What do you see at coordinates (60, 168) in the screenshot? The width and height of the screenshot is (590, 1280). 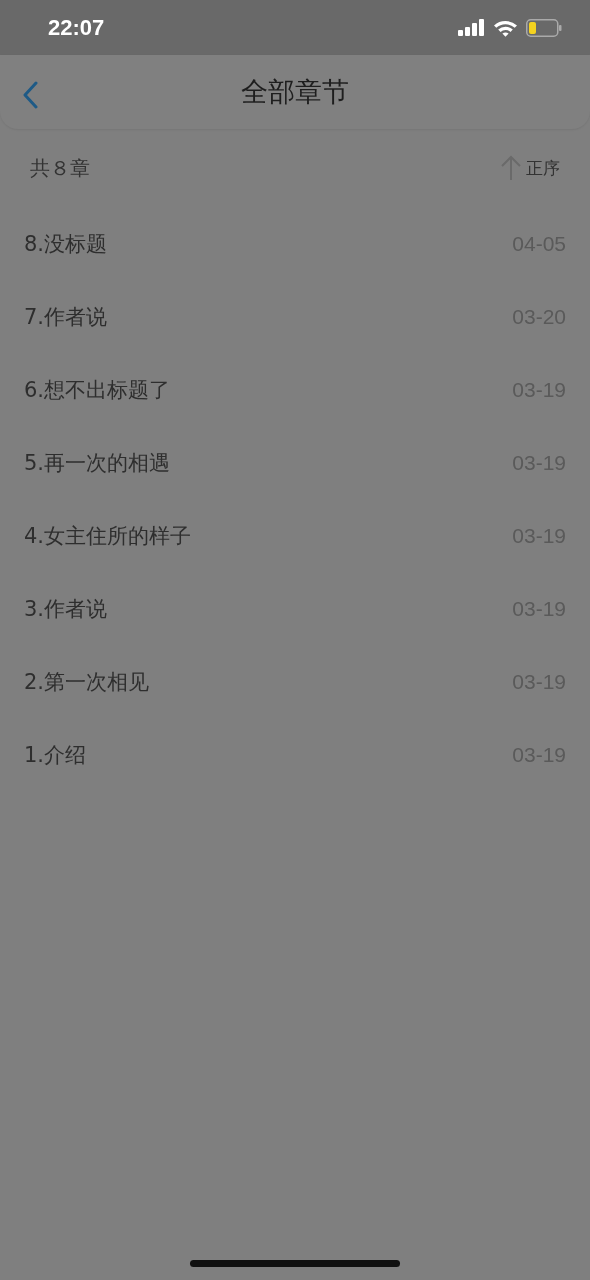 I see `chapter-count: 共８章` at bounding box center [60, 168].